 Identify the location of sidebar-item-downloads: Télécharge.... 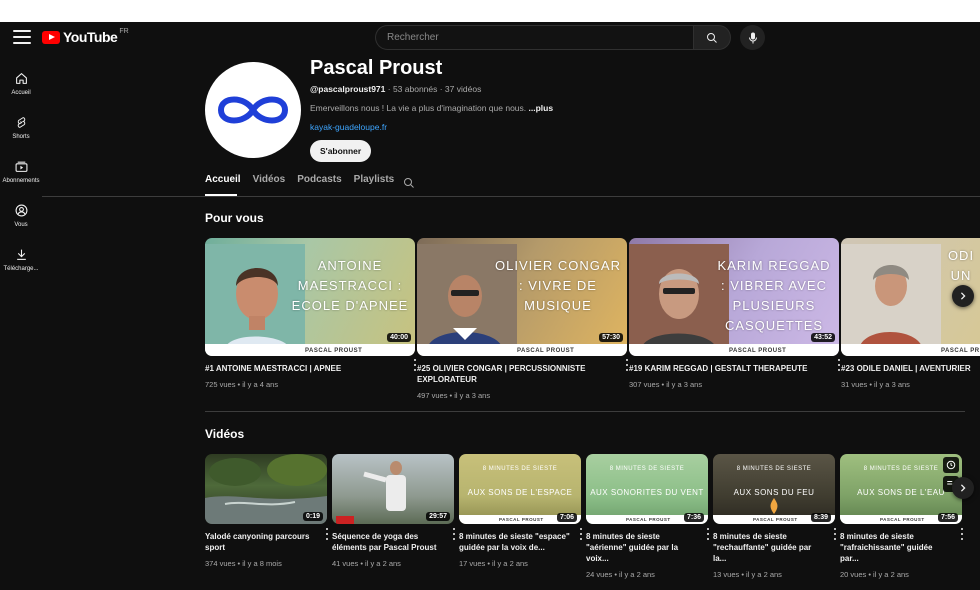
(21, 260).